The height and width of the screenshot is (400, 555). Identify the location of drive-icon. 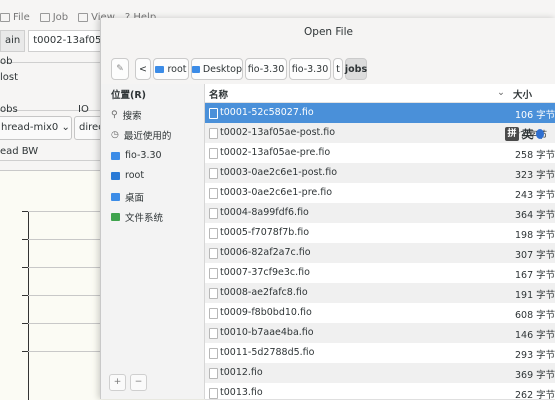
(115, 217).